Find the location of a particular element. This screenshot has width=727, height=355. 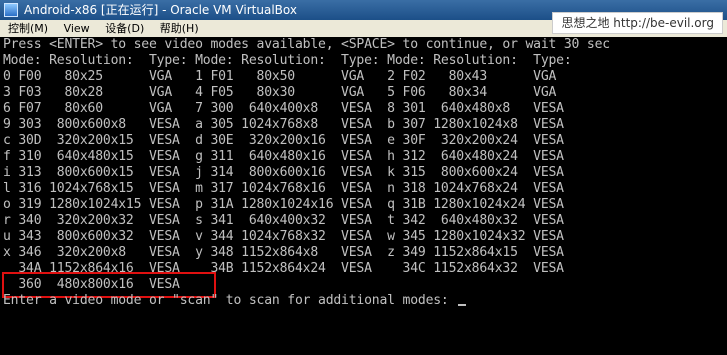

site-watermark: 思想之地 http://be-evil.org is located at coordinates (637, 23).